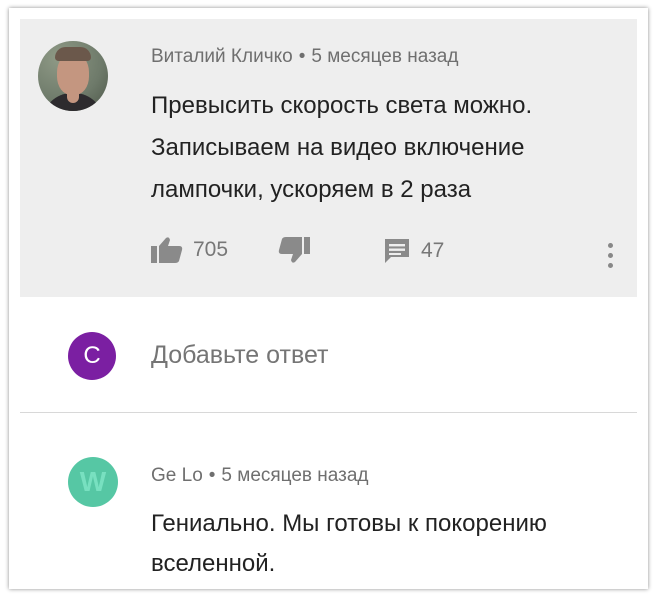  I want to click on more-vert-icon, so click(611, 256).